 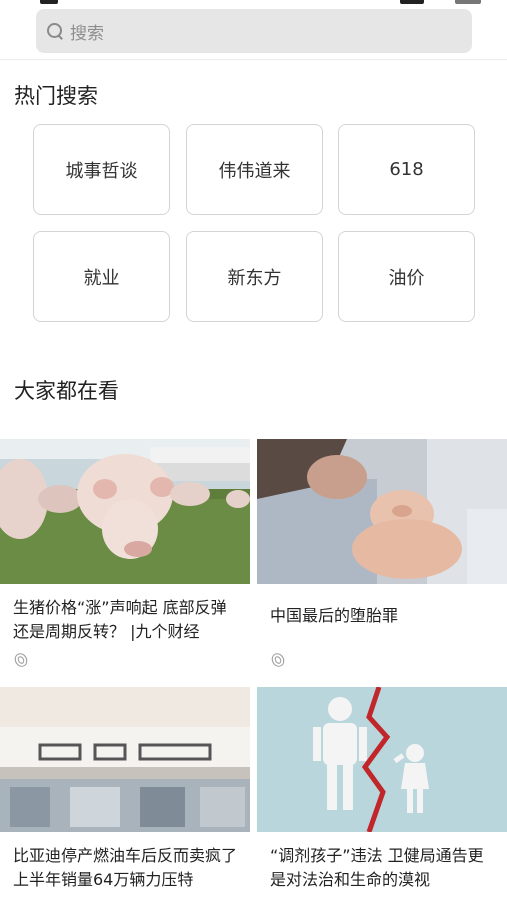 What do you see at coordinates (125, 759) in the screenshot?
I see `card-image-byd` at bounding box center [125, 759].